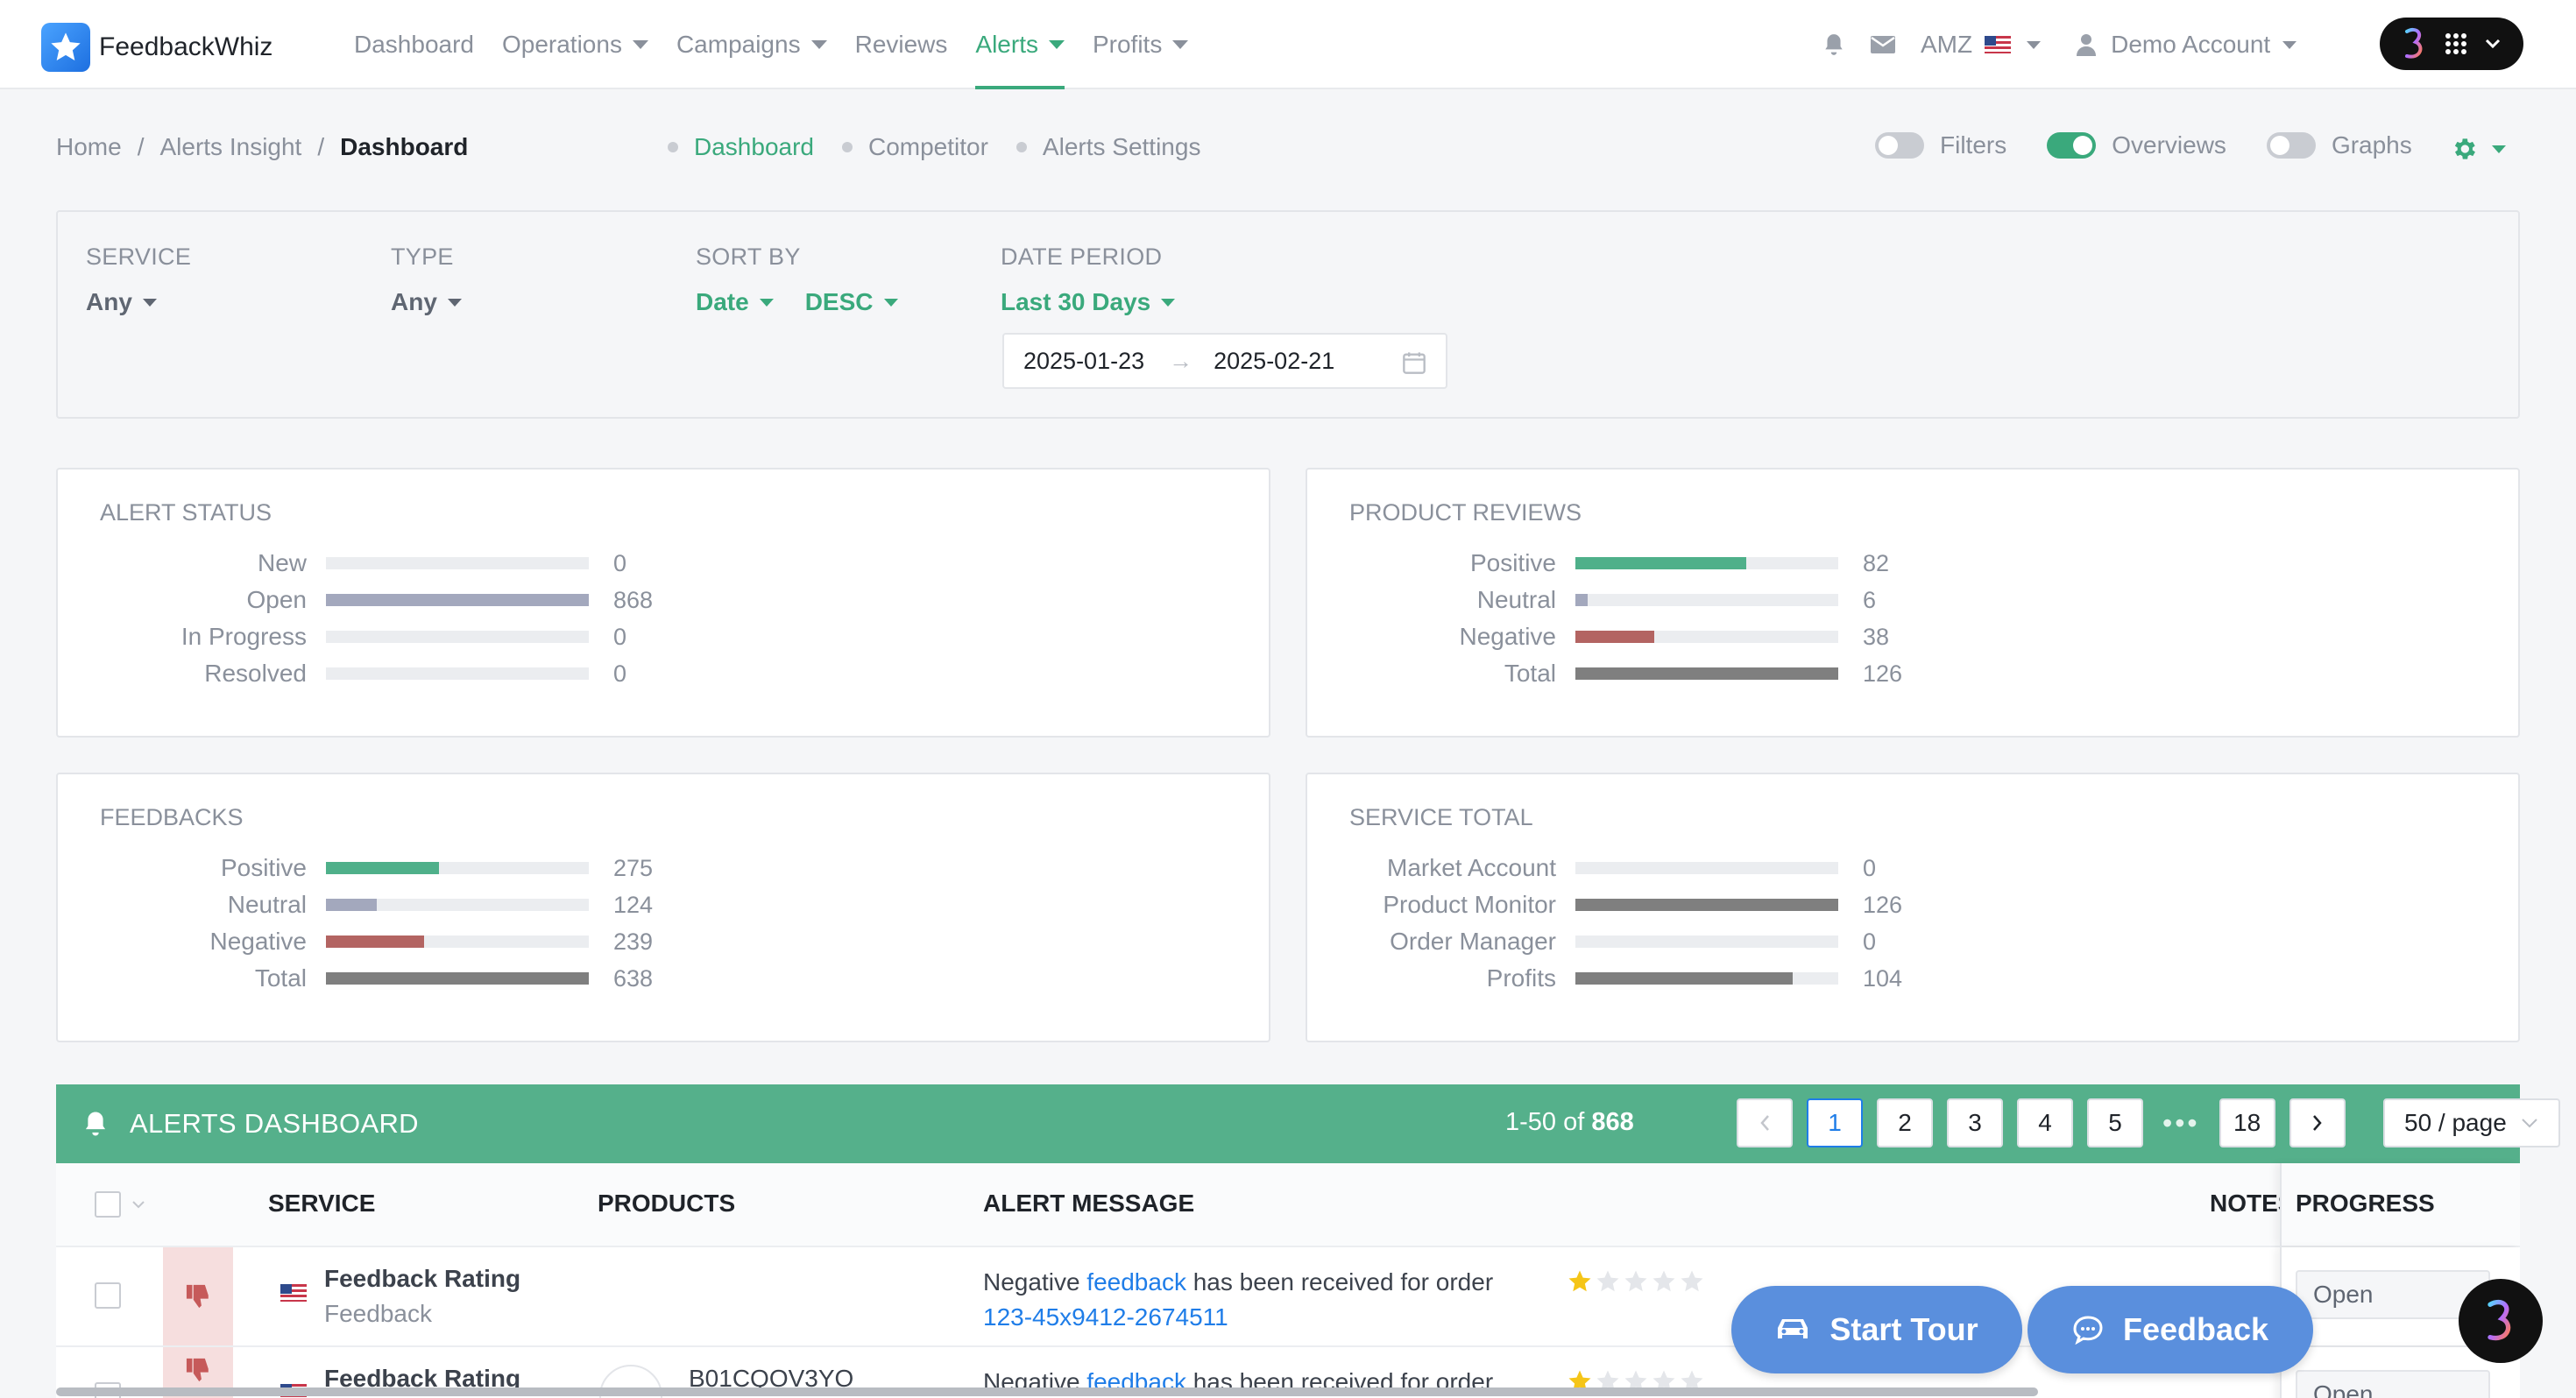 Image resolution: width=2576 pixels, height=1398 pixels. I want to click on page-5-button: 5, so click(2115, 1122).